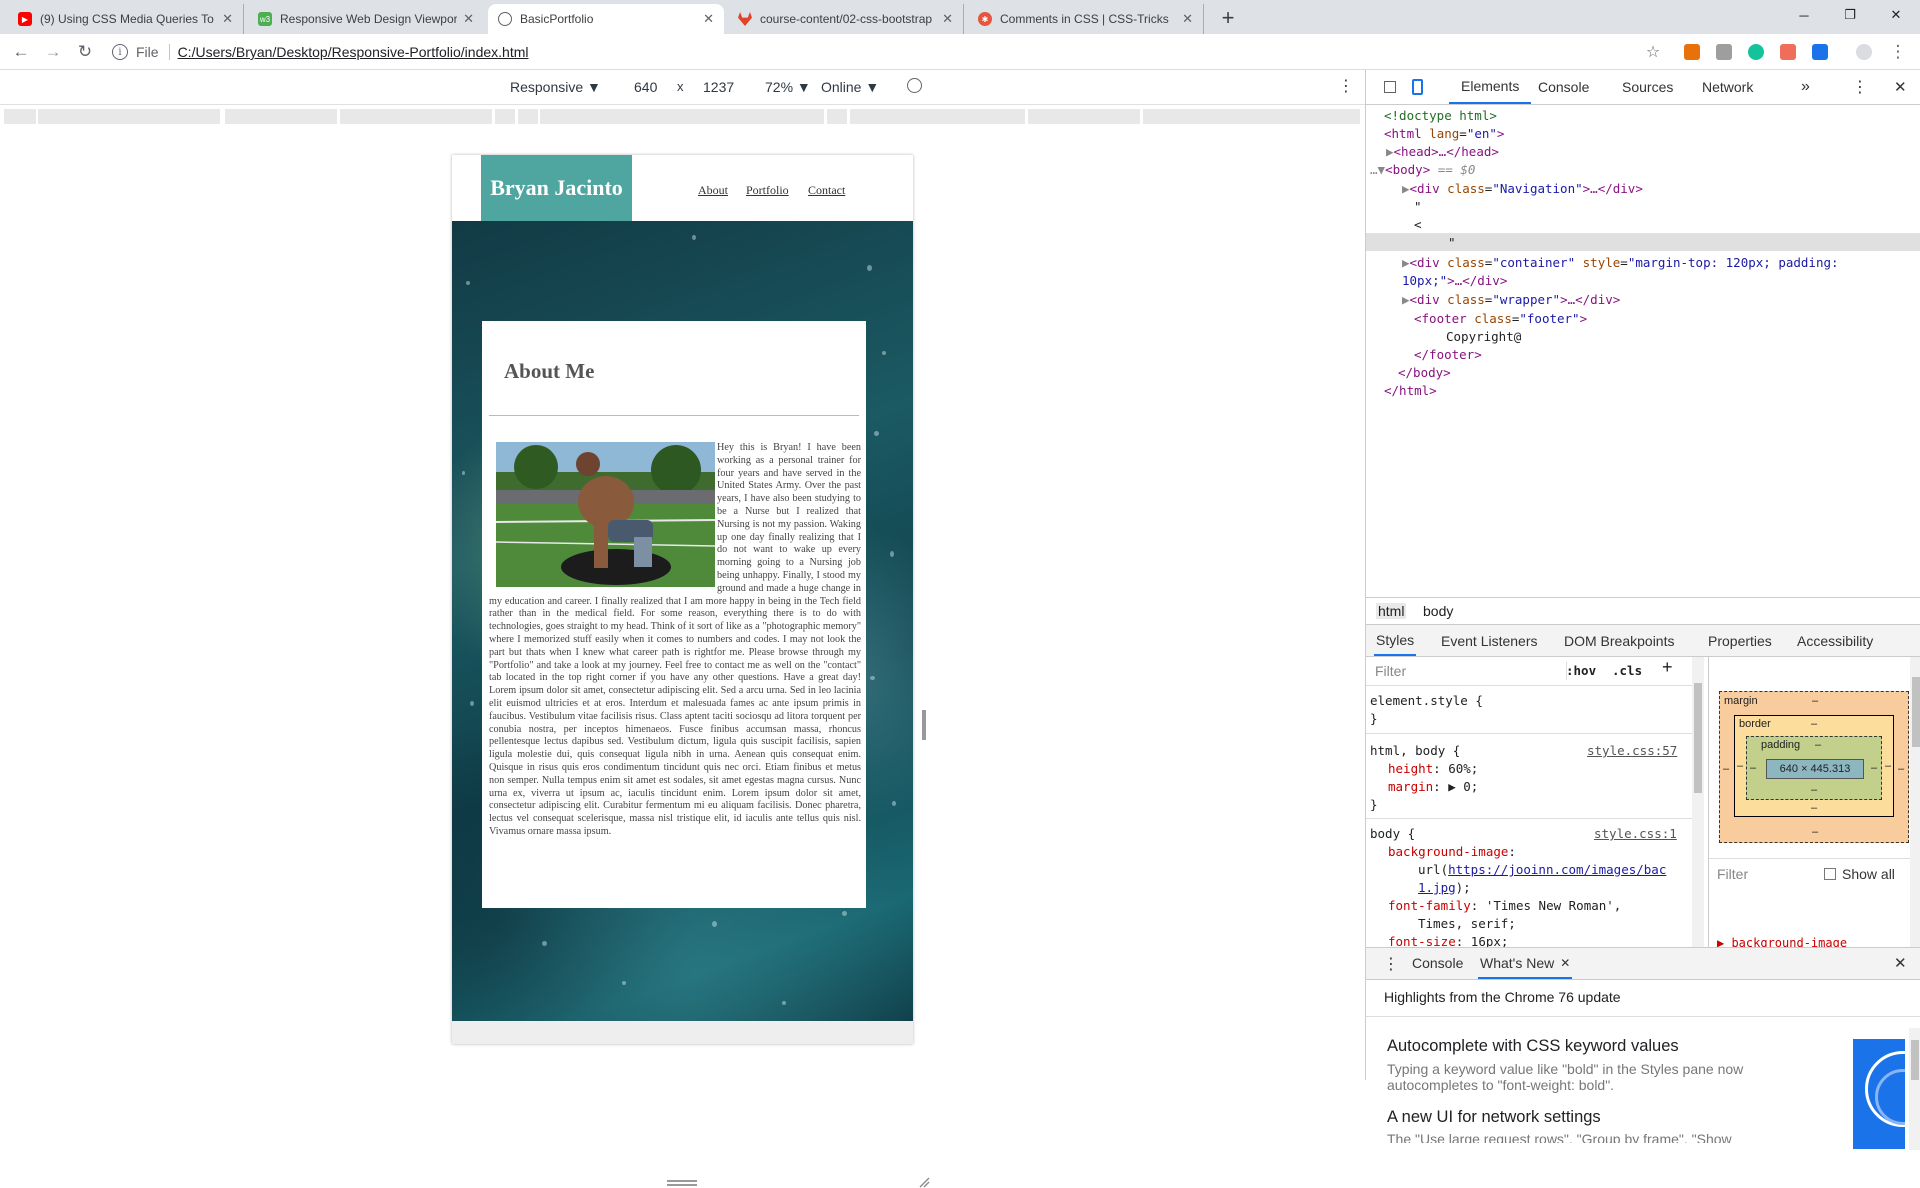 The image size is (1920, 1188). Describe the element at coordinates (1647, 87) in the screenshot. I see `tab-sources: Sources` at that location.